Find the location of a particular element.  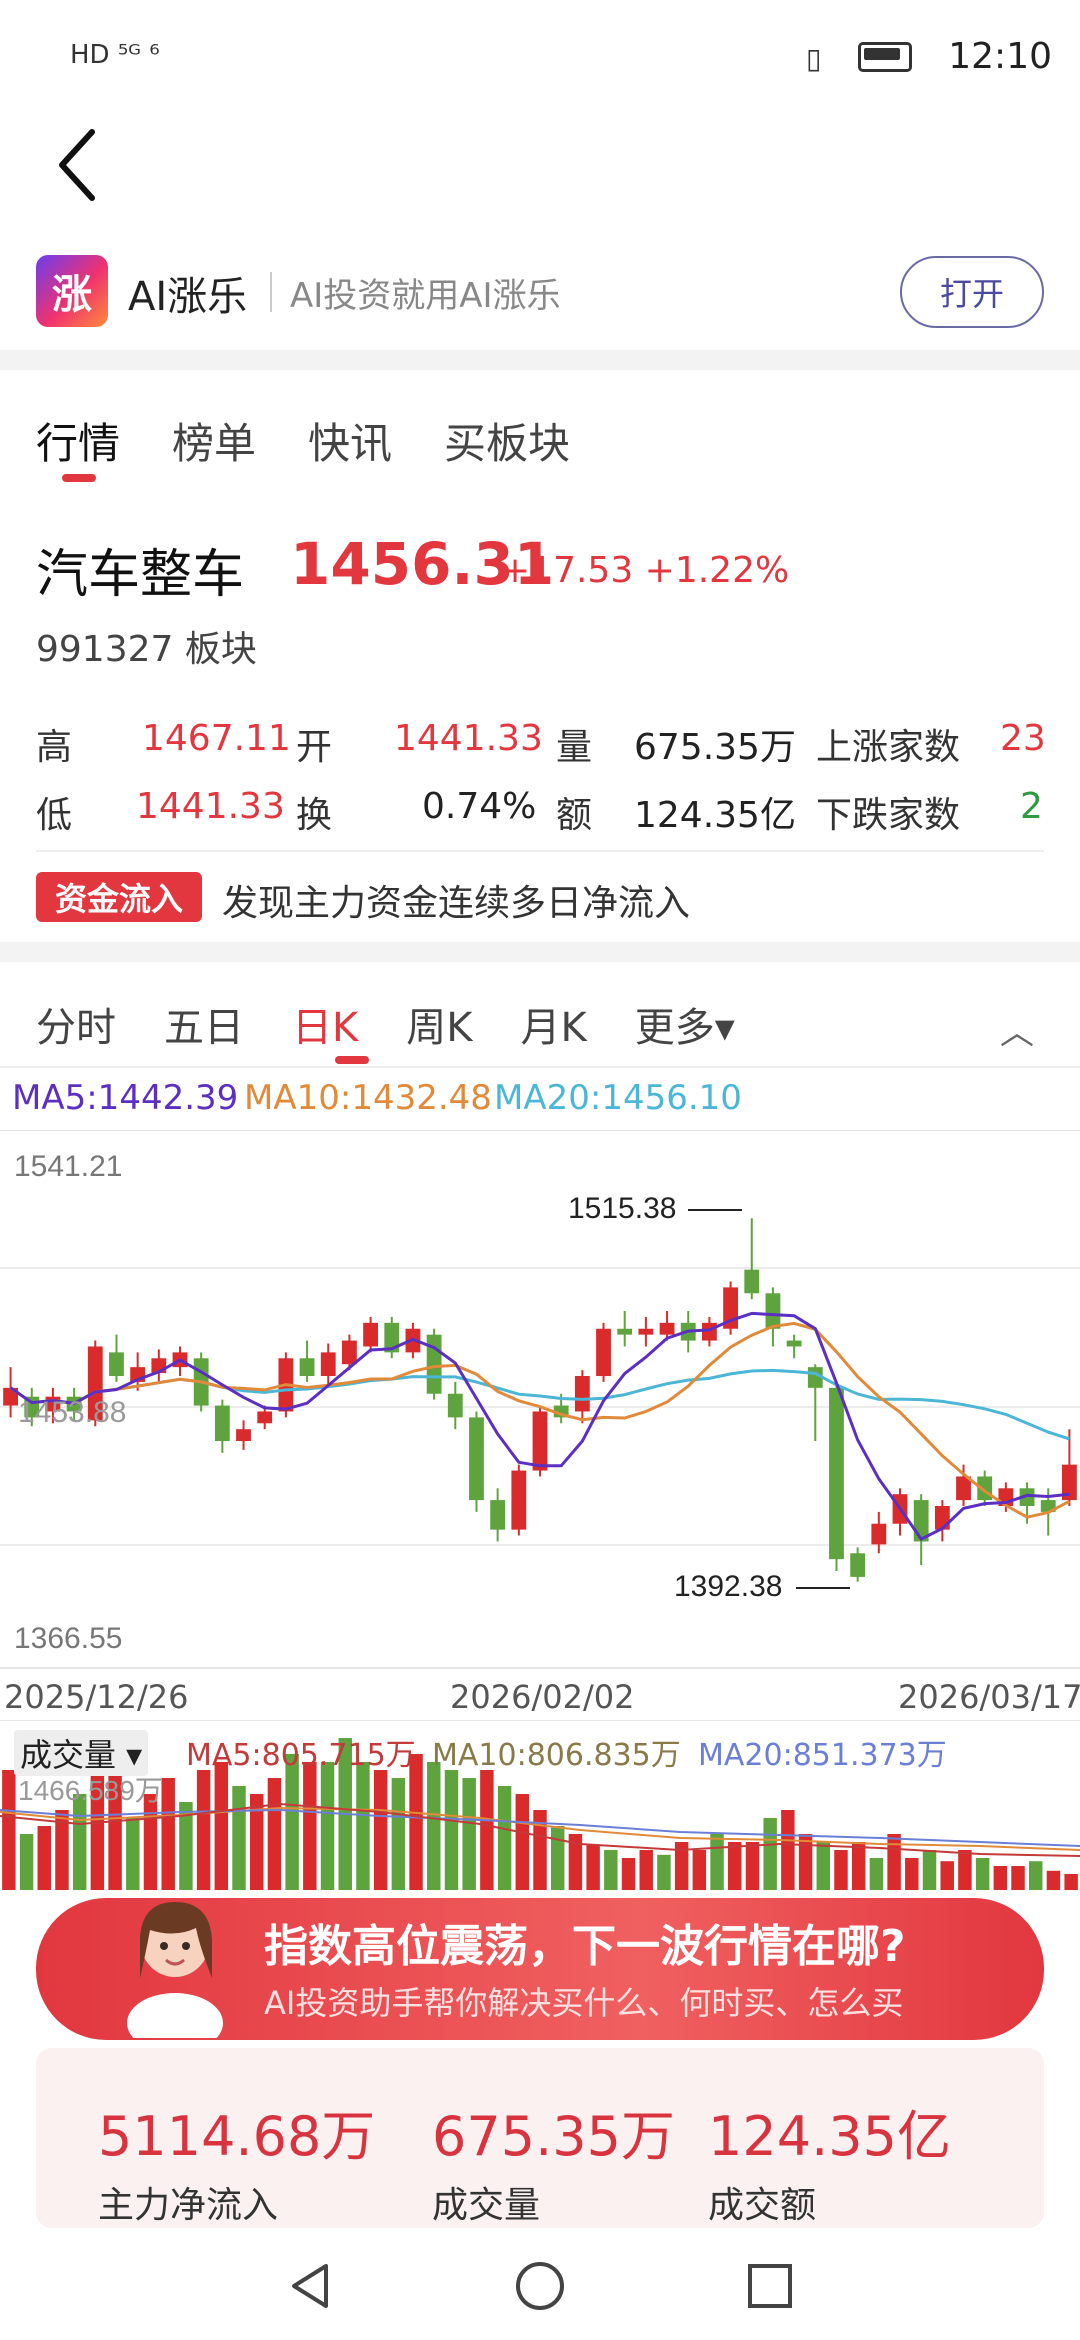

low-label: 低 is located at coordinates (54, 815).